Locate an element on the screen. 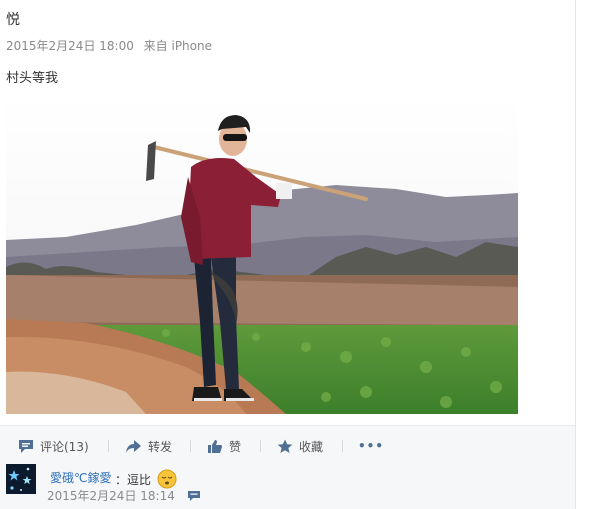 Image resolution: width=599 pixels, height=509 pixels. favorite-label: 收藏 is located at coordinates (311, 446).